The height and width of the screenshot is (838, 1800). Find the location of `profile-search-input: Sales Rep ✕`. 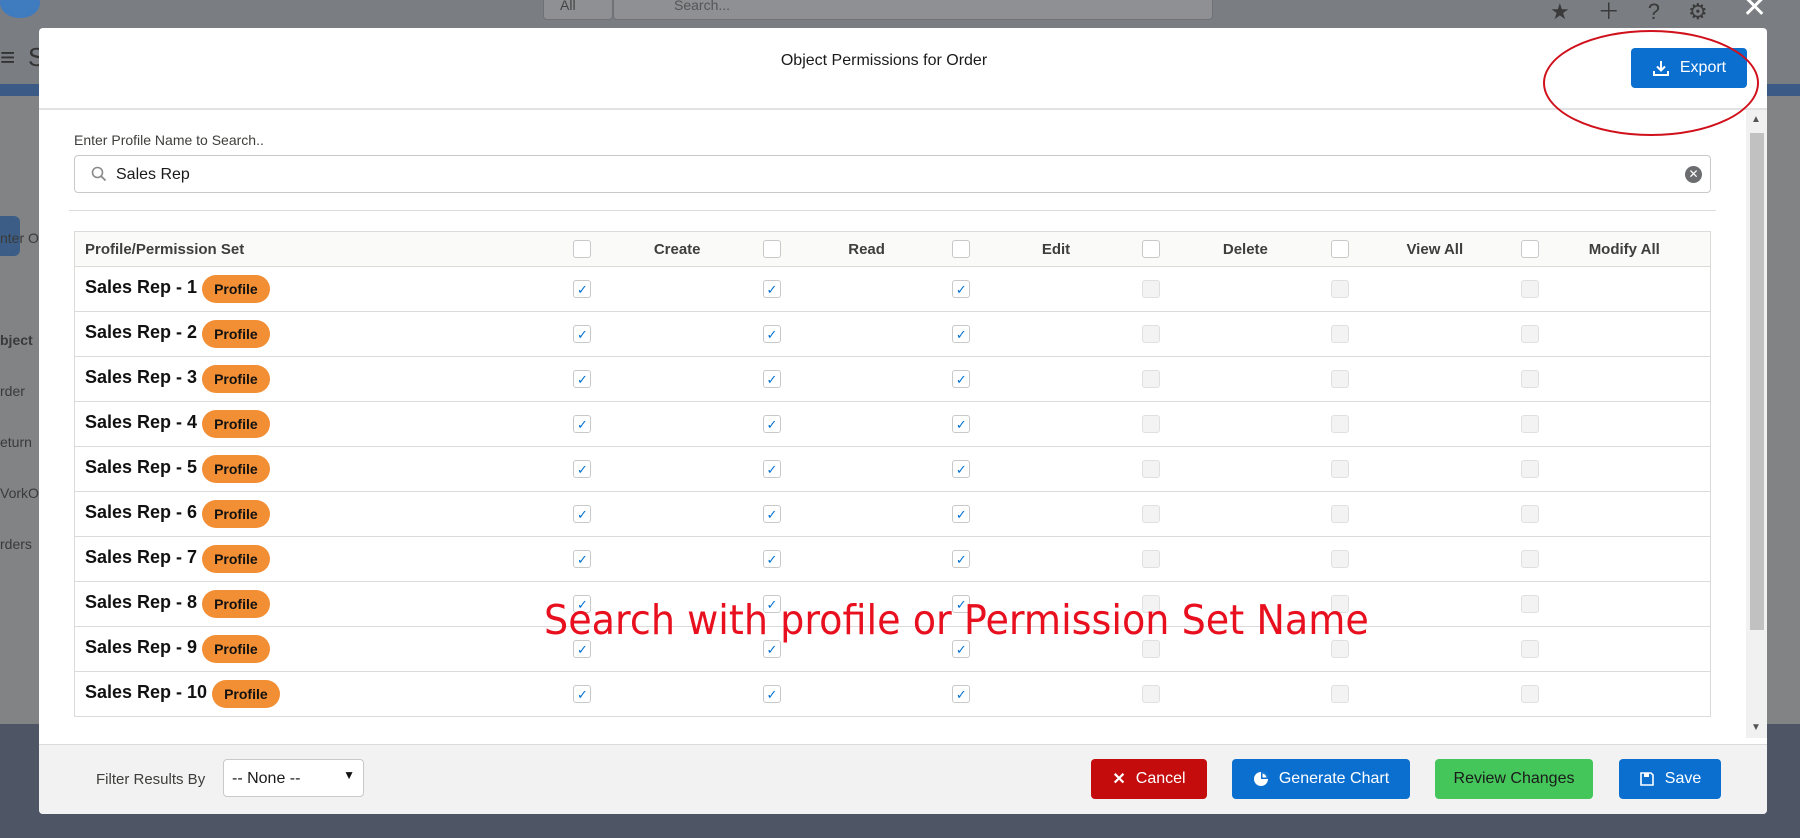

profile-search-input: Sales Rep ✕ is located at coordinates (892, 174).